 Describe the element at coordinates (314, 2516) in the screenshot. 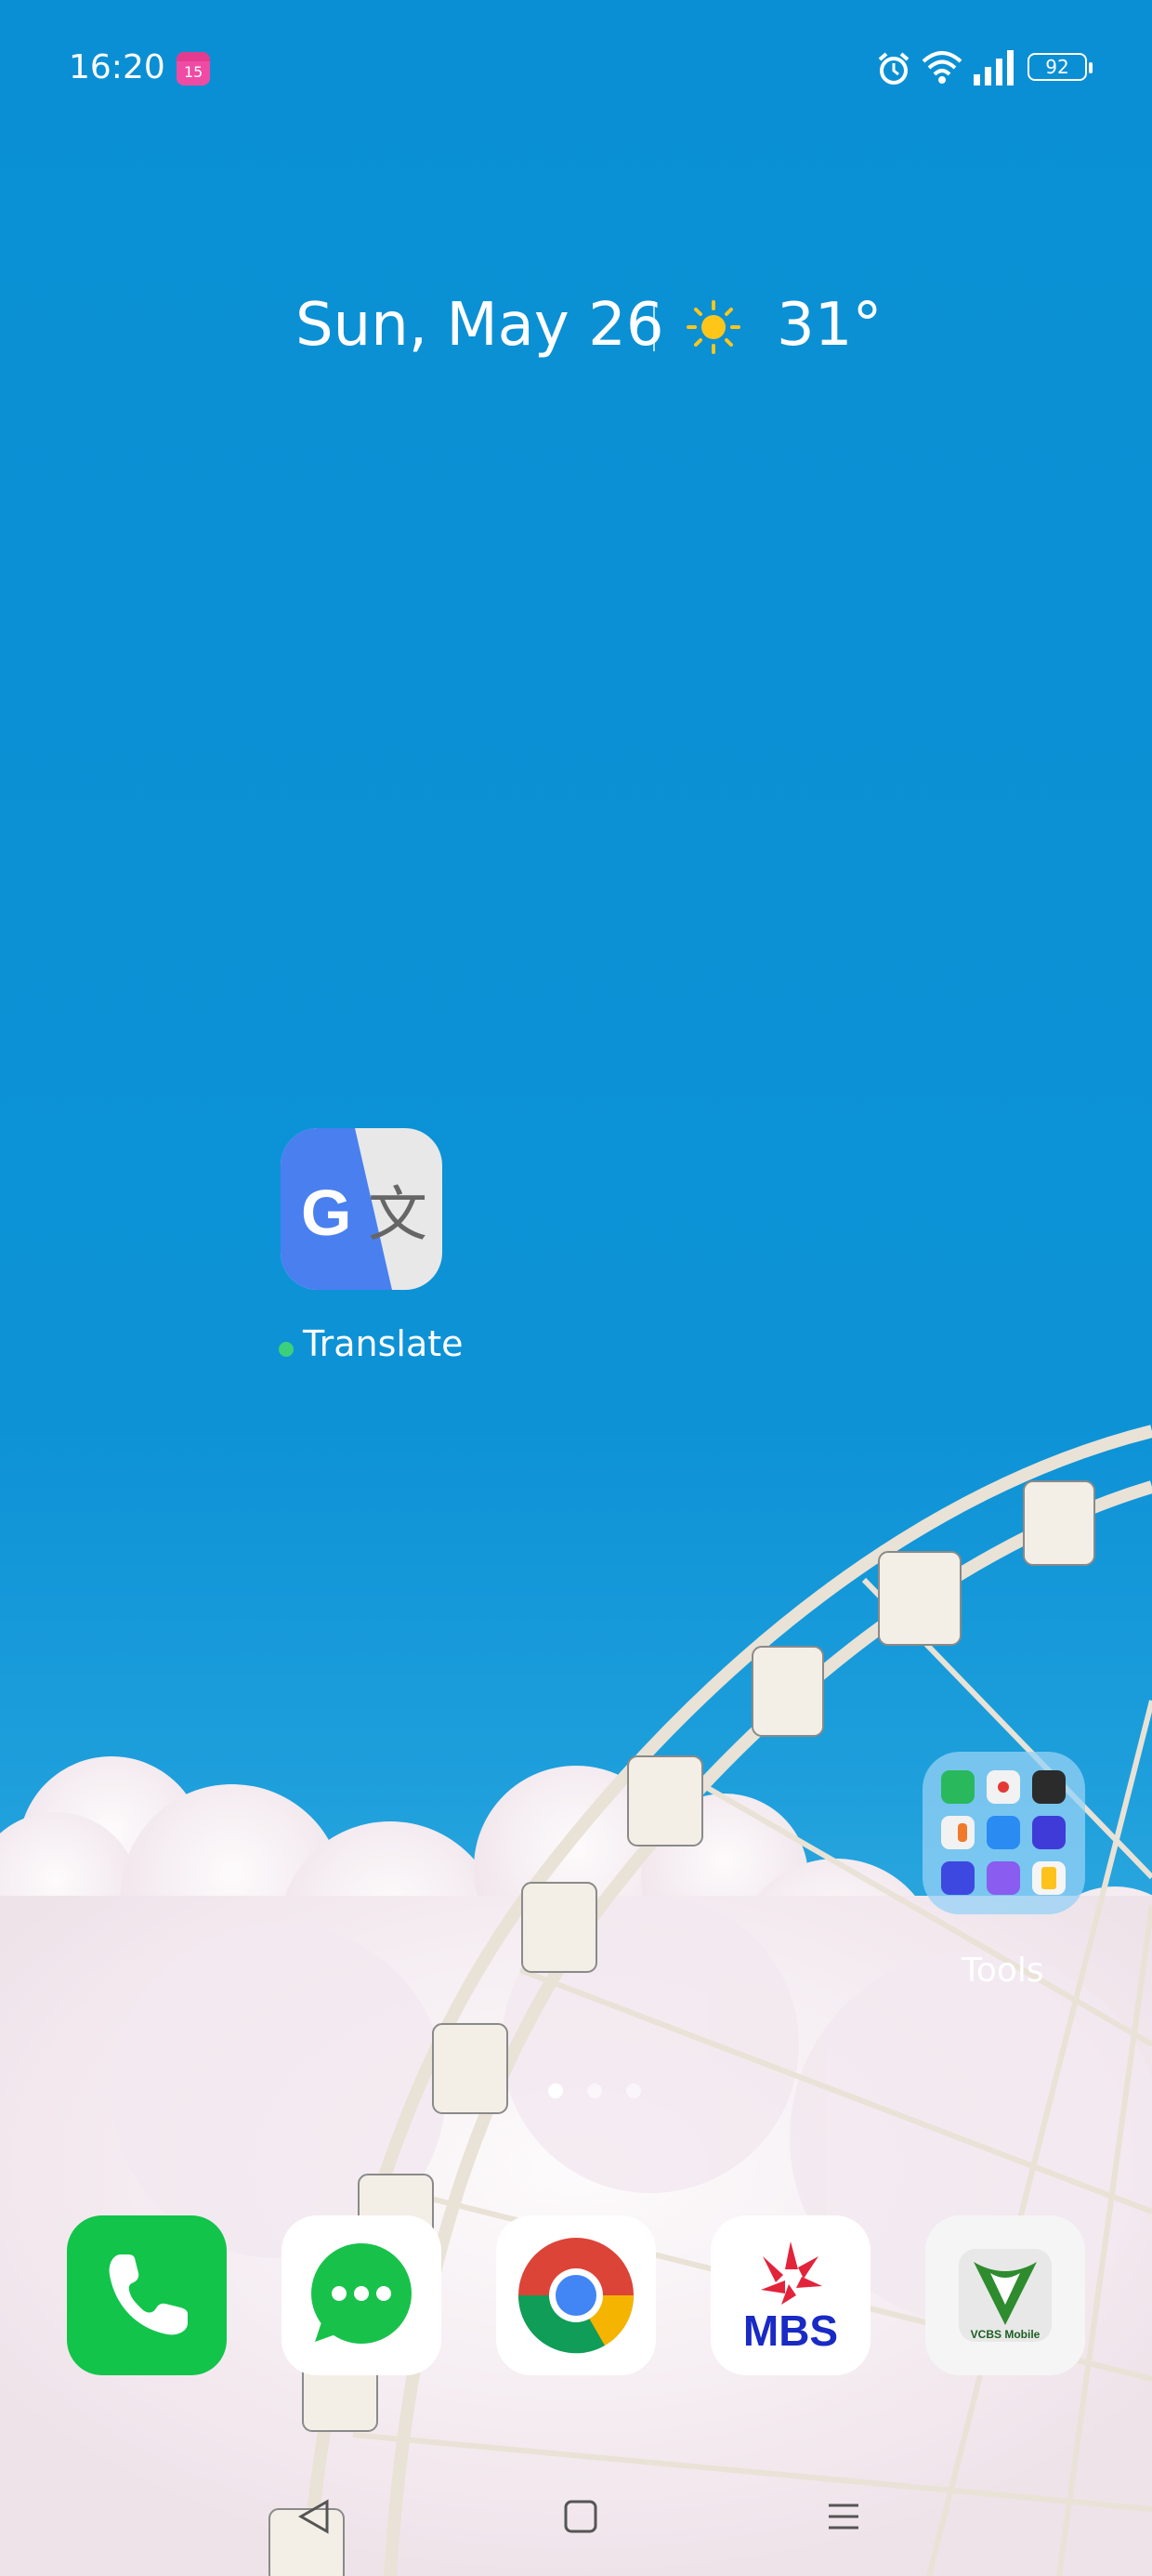

I see `back-icon` at that location.